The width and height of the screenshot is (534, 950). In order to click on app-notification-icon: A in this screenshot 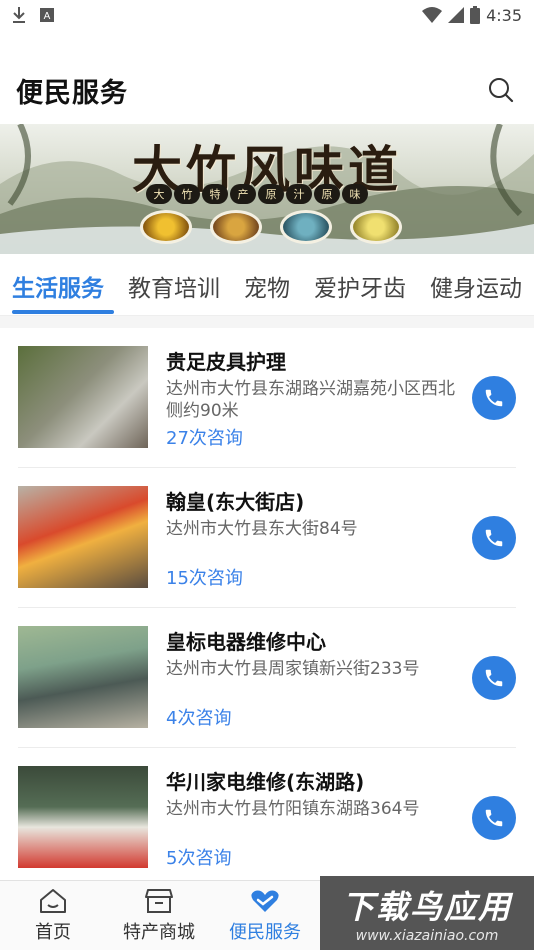, I will do `click(47, 15)`.